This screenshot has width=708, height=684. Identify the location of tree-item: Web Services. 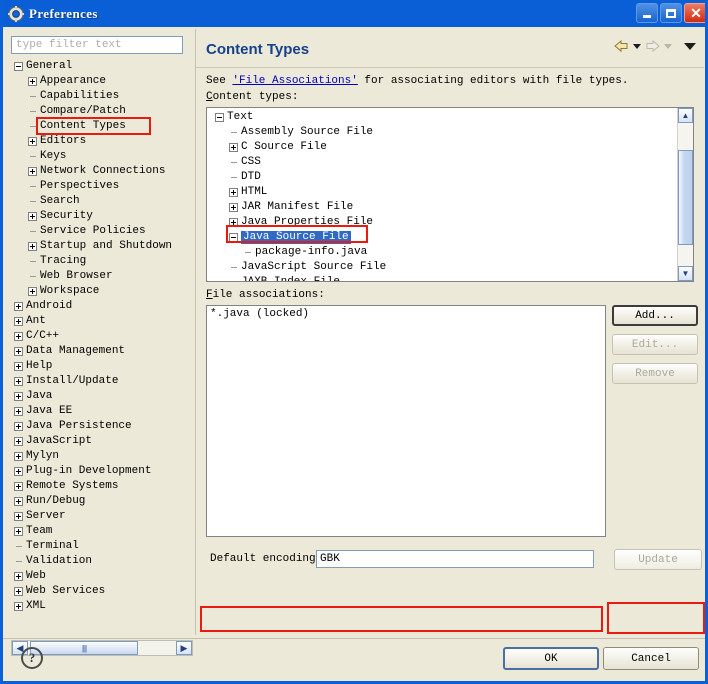
(101, 591).